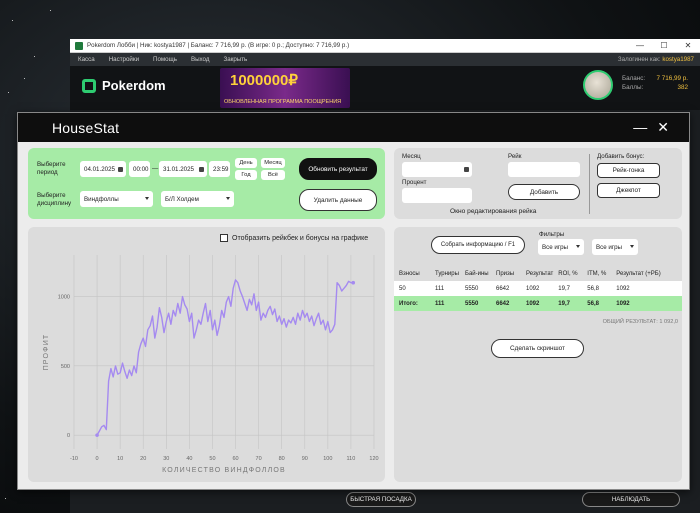  What do you see at coordinates (597, 273) in the screenshot?
I see `table-header: ITM, %` at bounding box center [597, 273].